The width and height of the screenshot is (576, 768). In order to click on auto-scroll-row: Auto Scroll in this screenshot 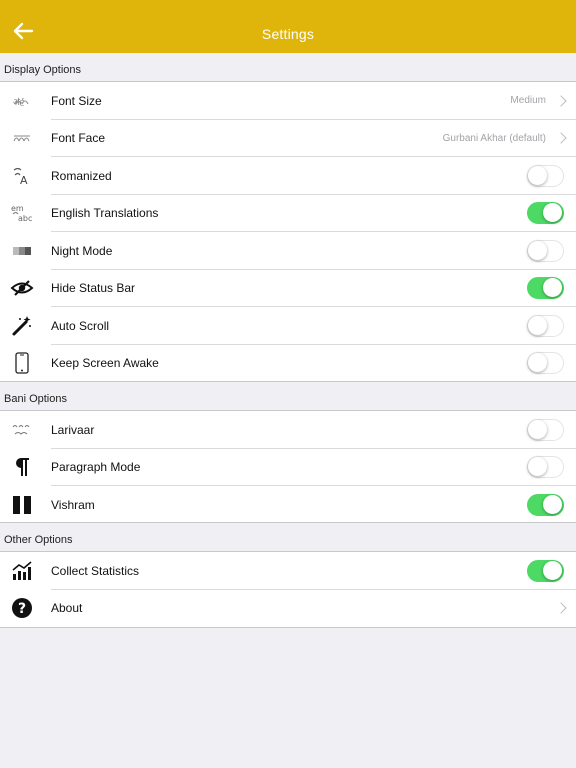, I will do `click(288, 326)`.